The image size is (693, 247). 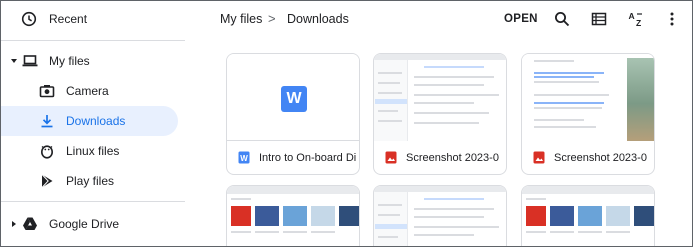 What do you see at coordinates (14, 224) in the screenshot?
I see `collapse-arrow-icon` at bounding box center [14, 224].